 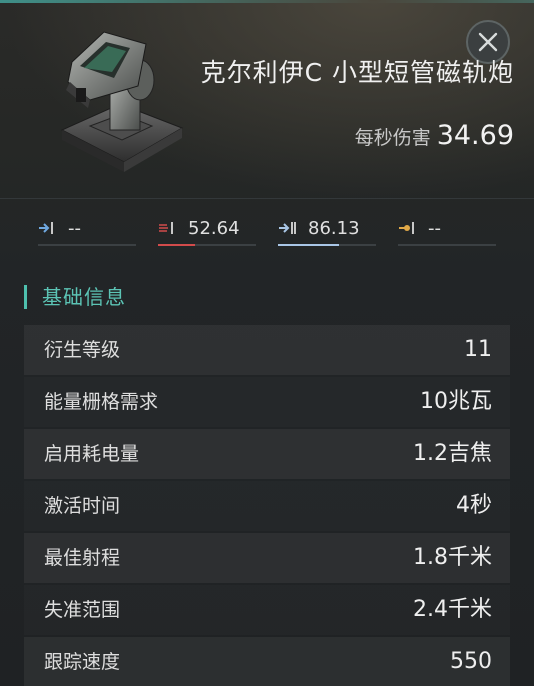 What do you see at coordinates (452, 609) in the screenshot?
I see `attribute-value: 2.4千米` at bounding box center [452, 609].